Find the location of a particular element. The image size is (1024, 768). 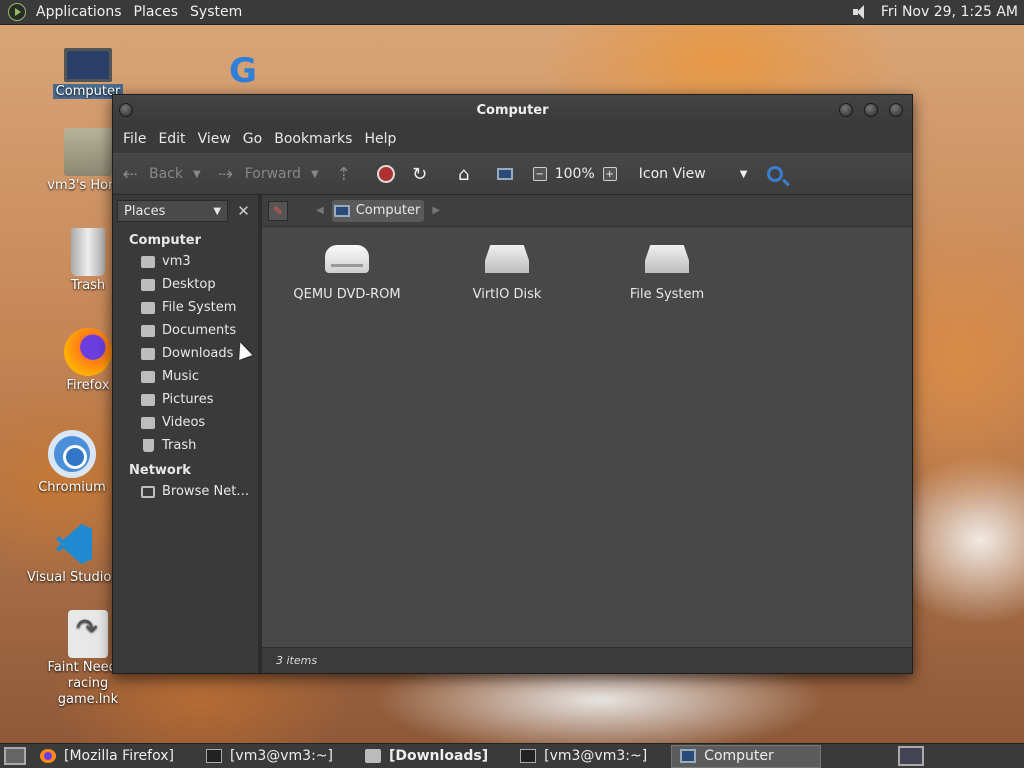

view-mode-label: Icon View is located at coordinates (672, 174).